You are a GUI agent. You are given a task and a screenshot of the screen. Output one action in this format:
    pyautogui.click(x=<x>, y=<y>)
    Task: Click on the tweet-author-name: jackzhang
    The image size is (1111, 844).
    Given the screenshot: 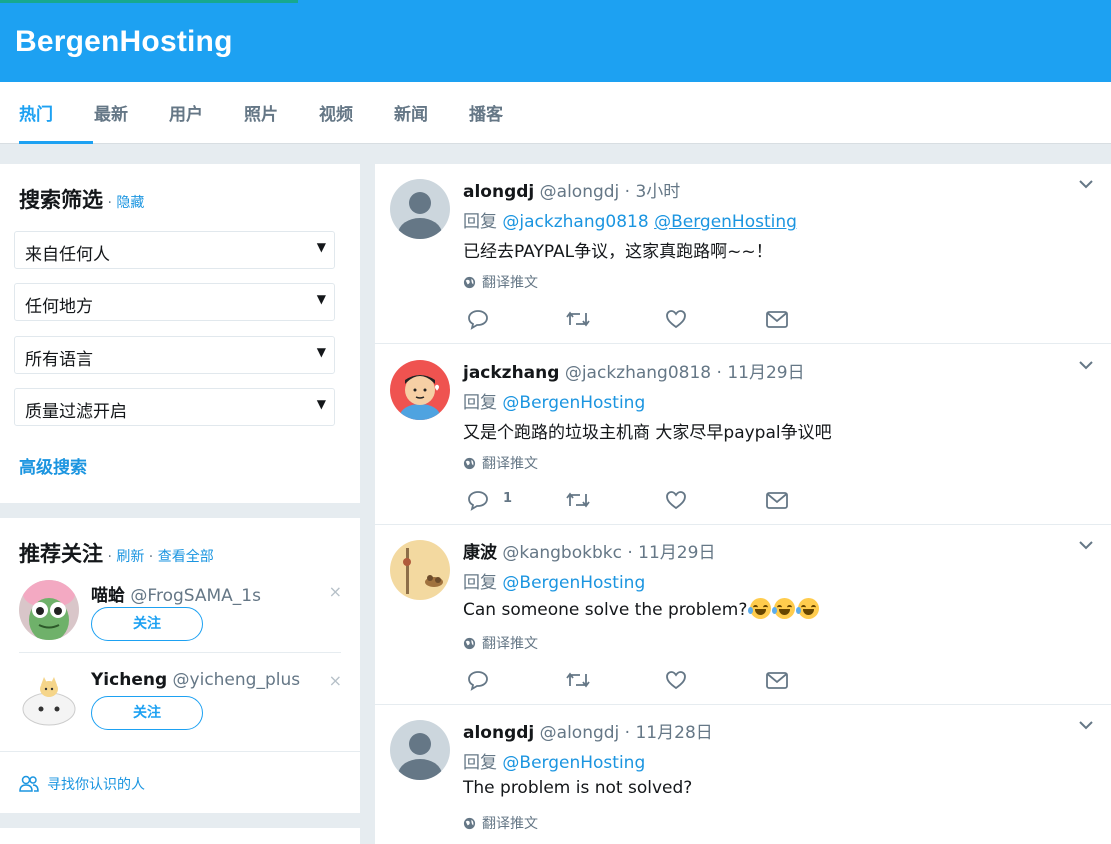 What is the action you would take?
    pyautogui.click(x=511, y=373)
    